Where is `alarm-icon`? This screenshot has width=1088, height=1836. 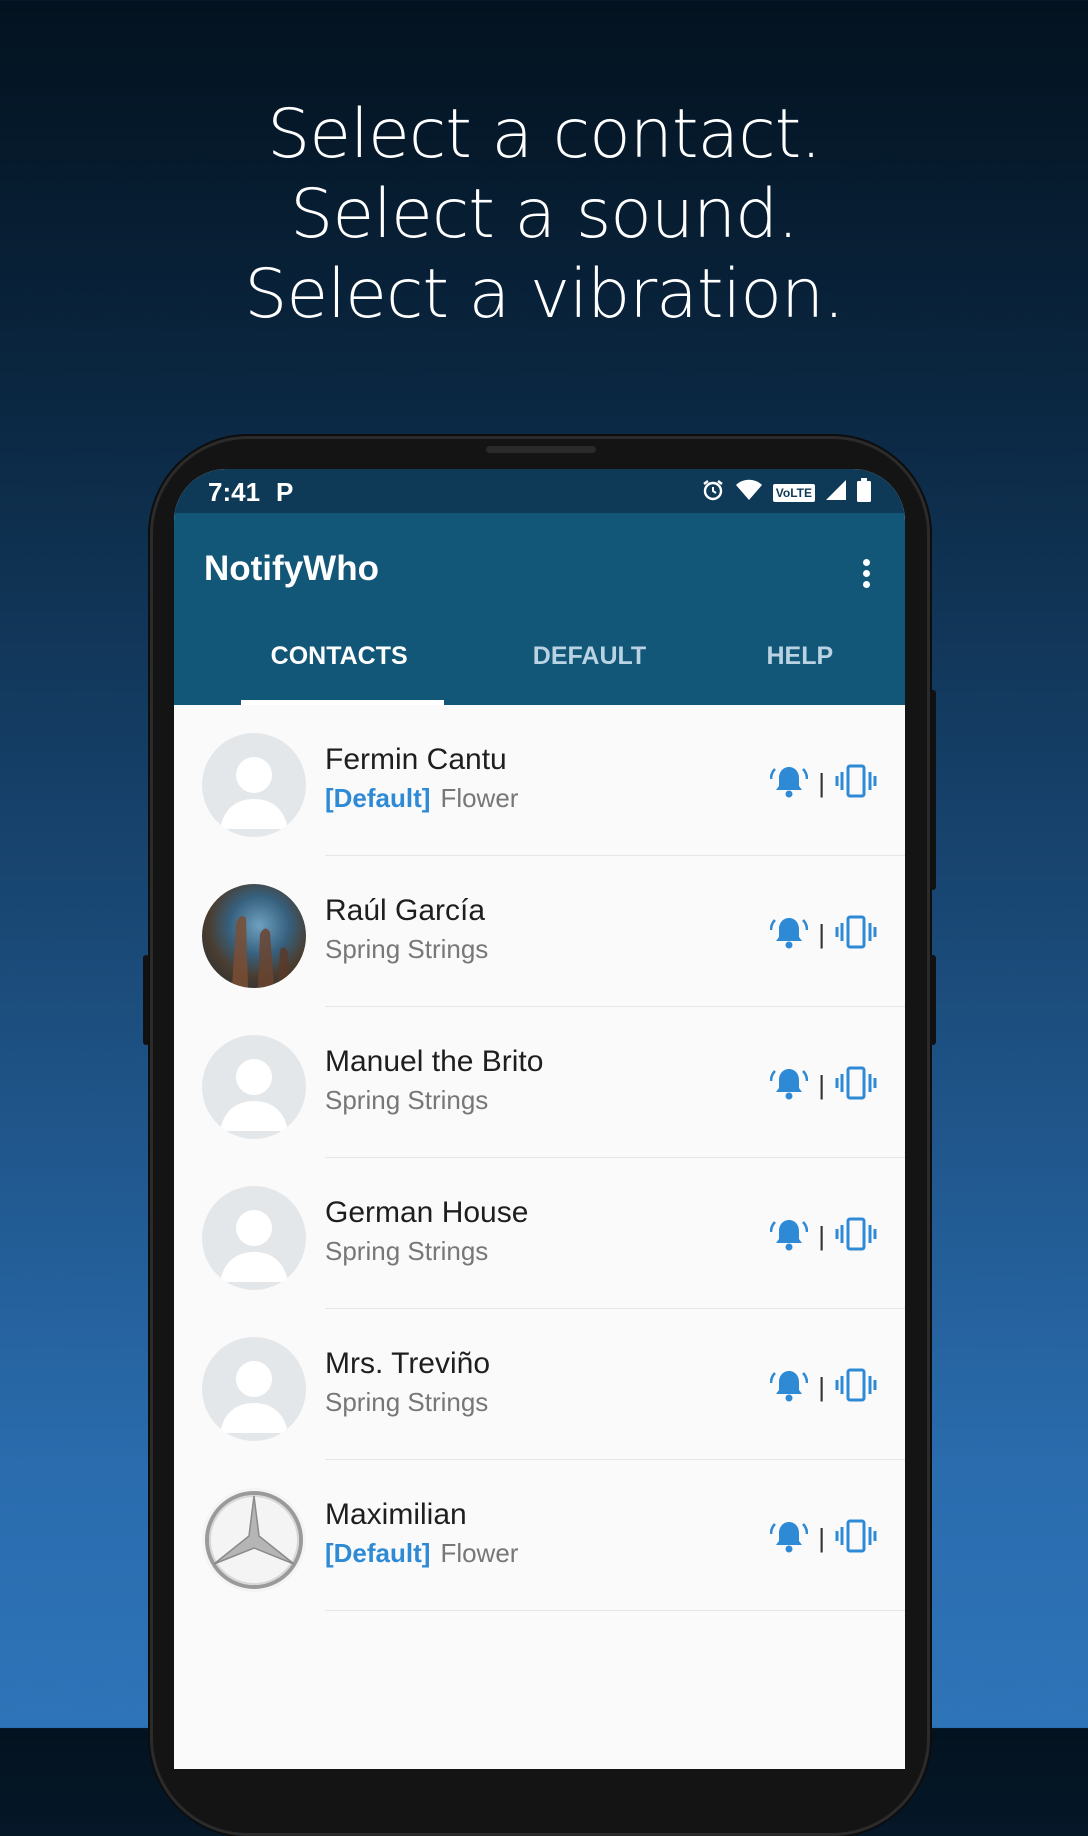
alarm-icon is located at coordinates (713, 492).